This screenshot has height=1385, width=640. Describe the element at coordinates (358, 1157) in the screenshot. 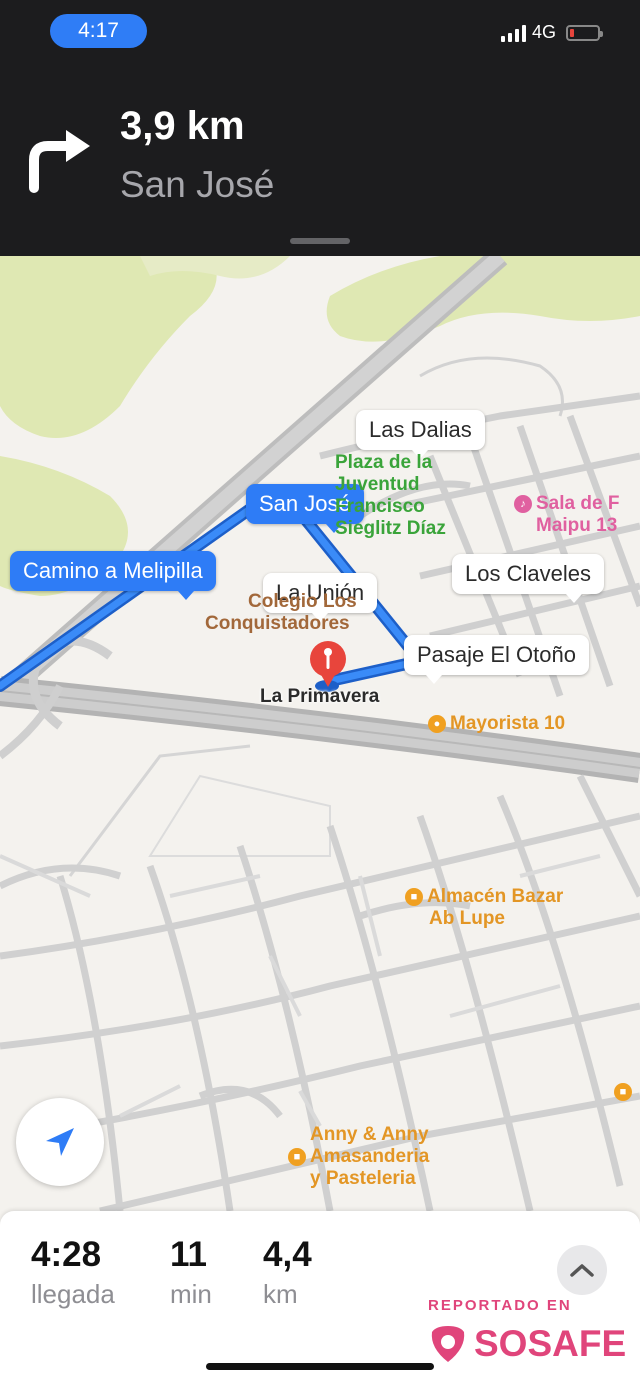

I see `poi-anny-amasanderia: Anny & Anny ■ Amasanderia y Pasteleria` at that location.